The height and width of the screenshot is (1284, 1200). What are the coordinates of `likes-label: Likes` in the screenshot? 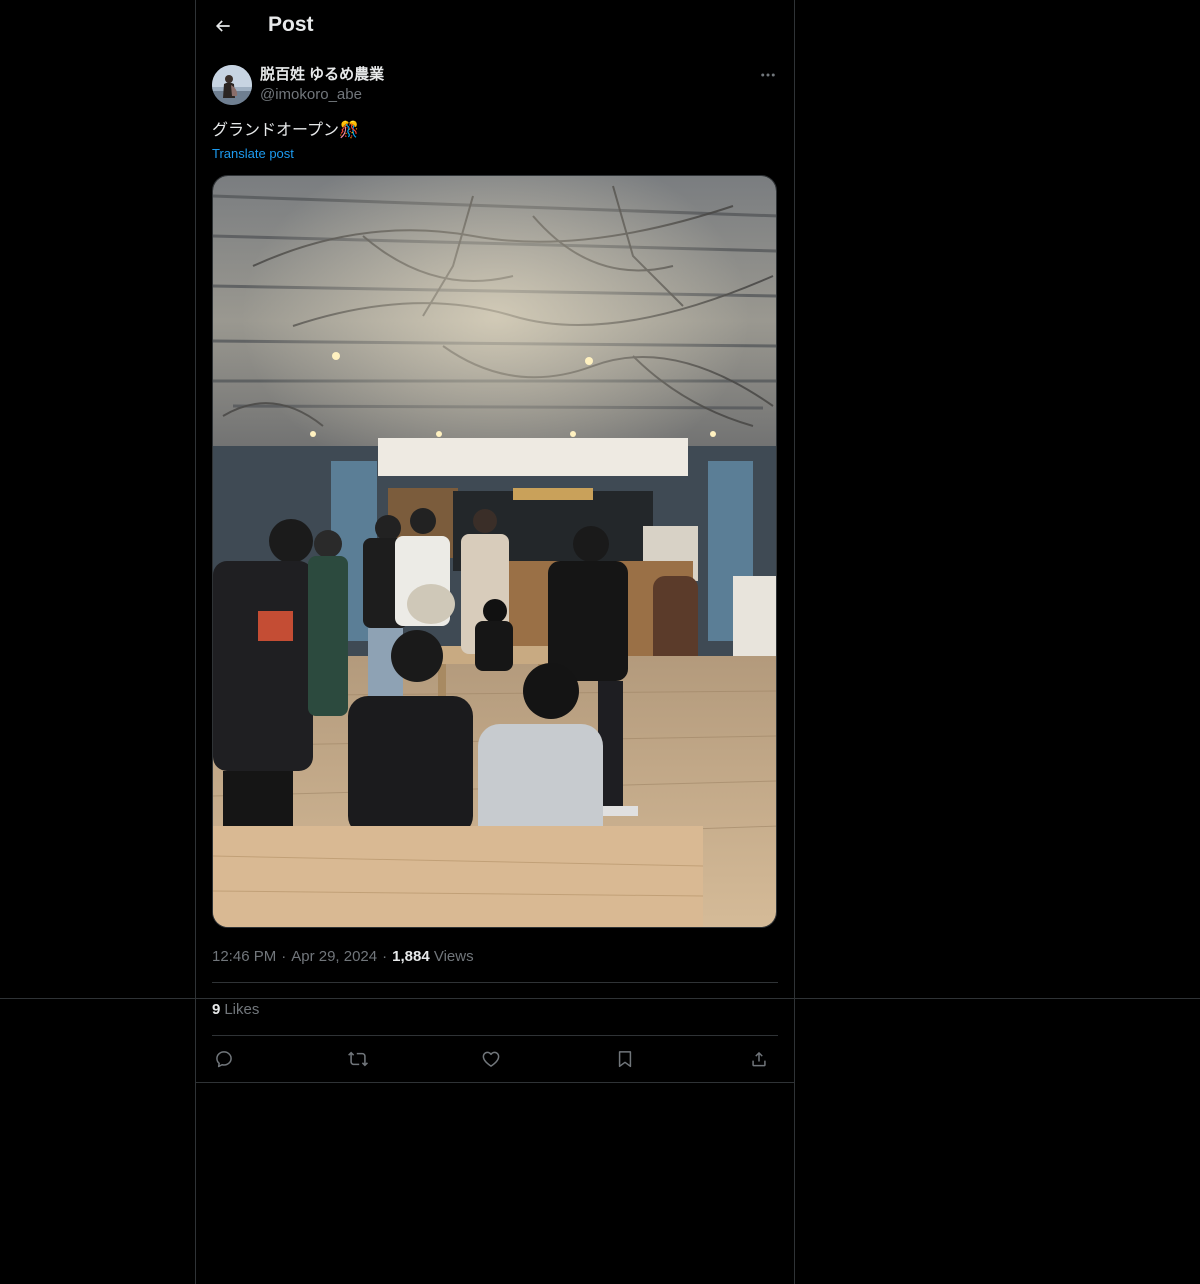 It's located at (242, 1009).